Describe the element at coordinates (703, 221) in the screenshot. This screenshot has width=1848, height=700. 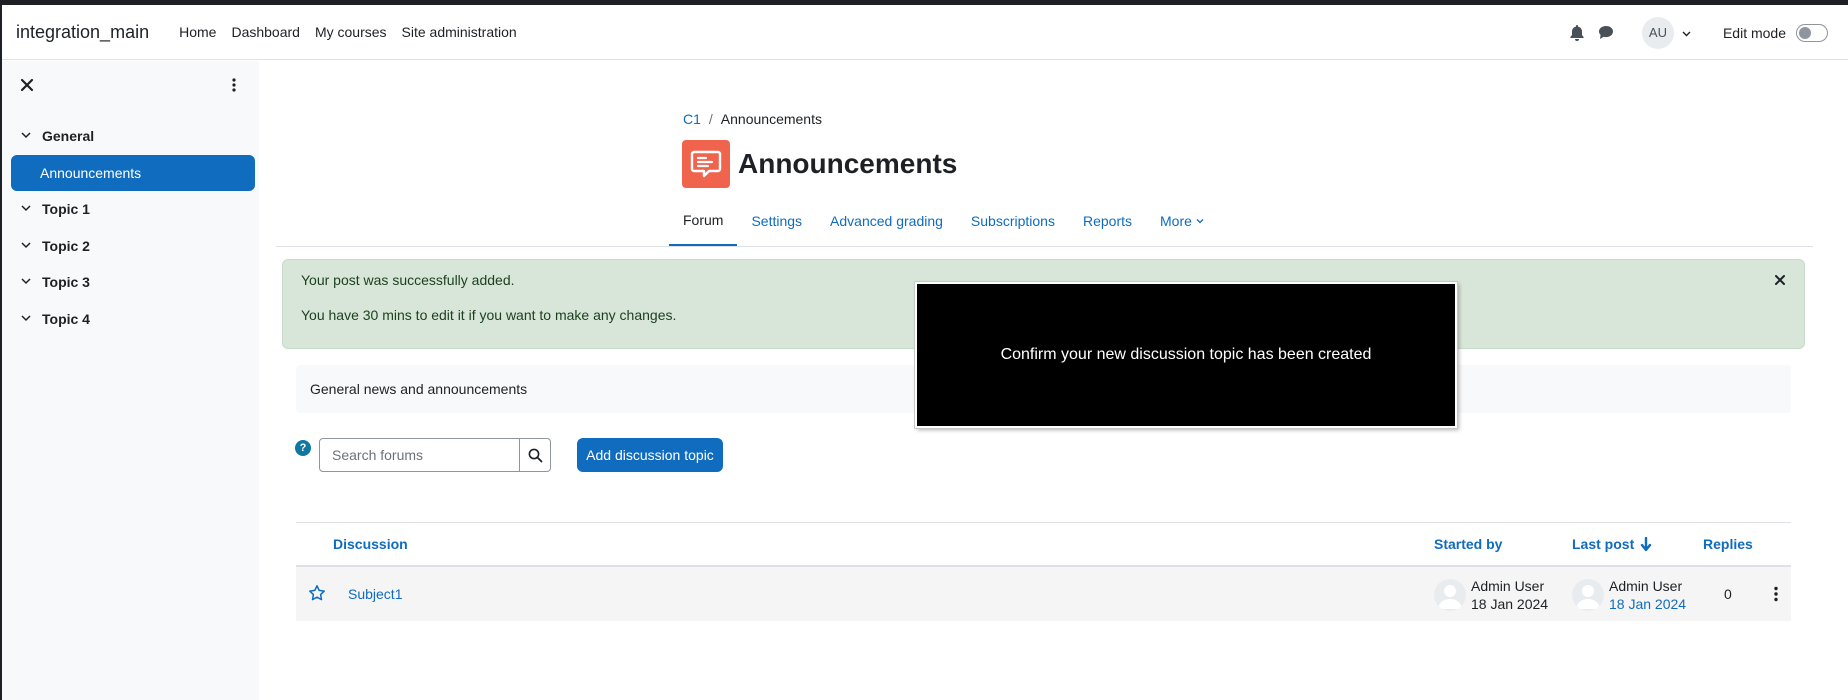
I see `tab-forum: Forum` at that location.